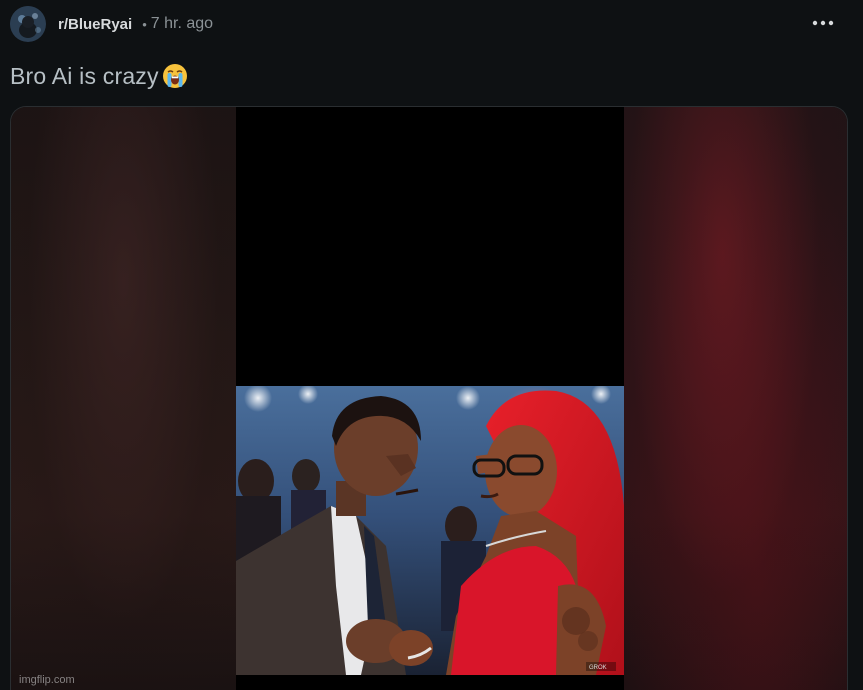 This screenshot has width=863, height=690. What do you see at coordinates (174, 76) in the screenshot?
I see `loudly-crying-face-icon` at bounding box center [174, 76].